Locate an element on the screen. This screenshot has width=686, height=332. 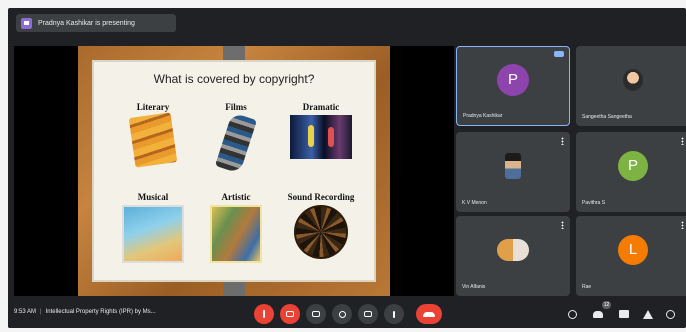
present-button is located at coordinates (368, 314).